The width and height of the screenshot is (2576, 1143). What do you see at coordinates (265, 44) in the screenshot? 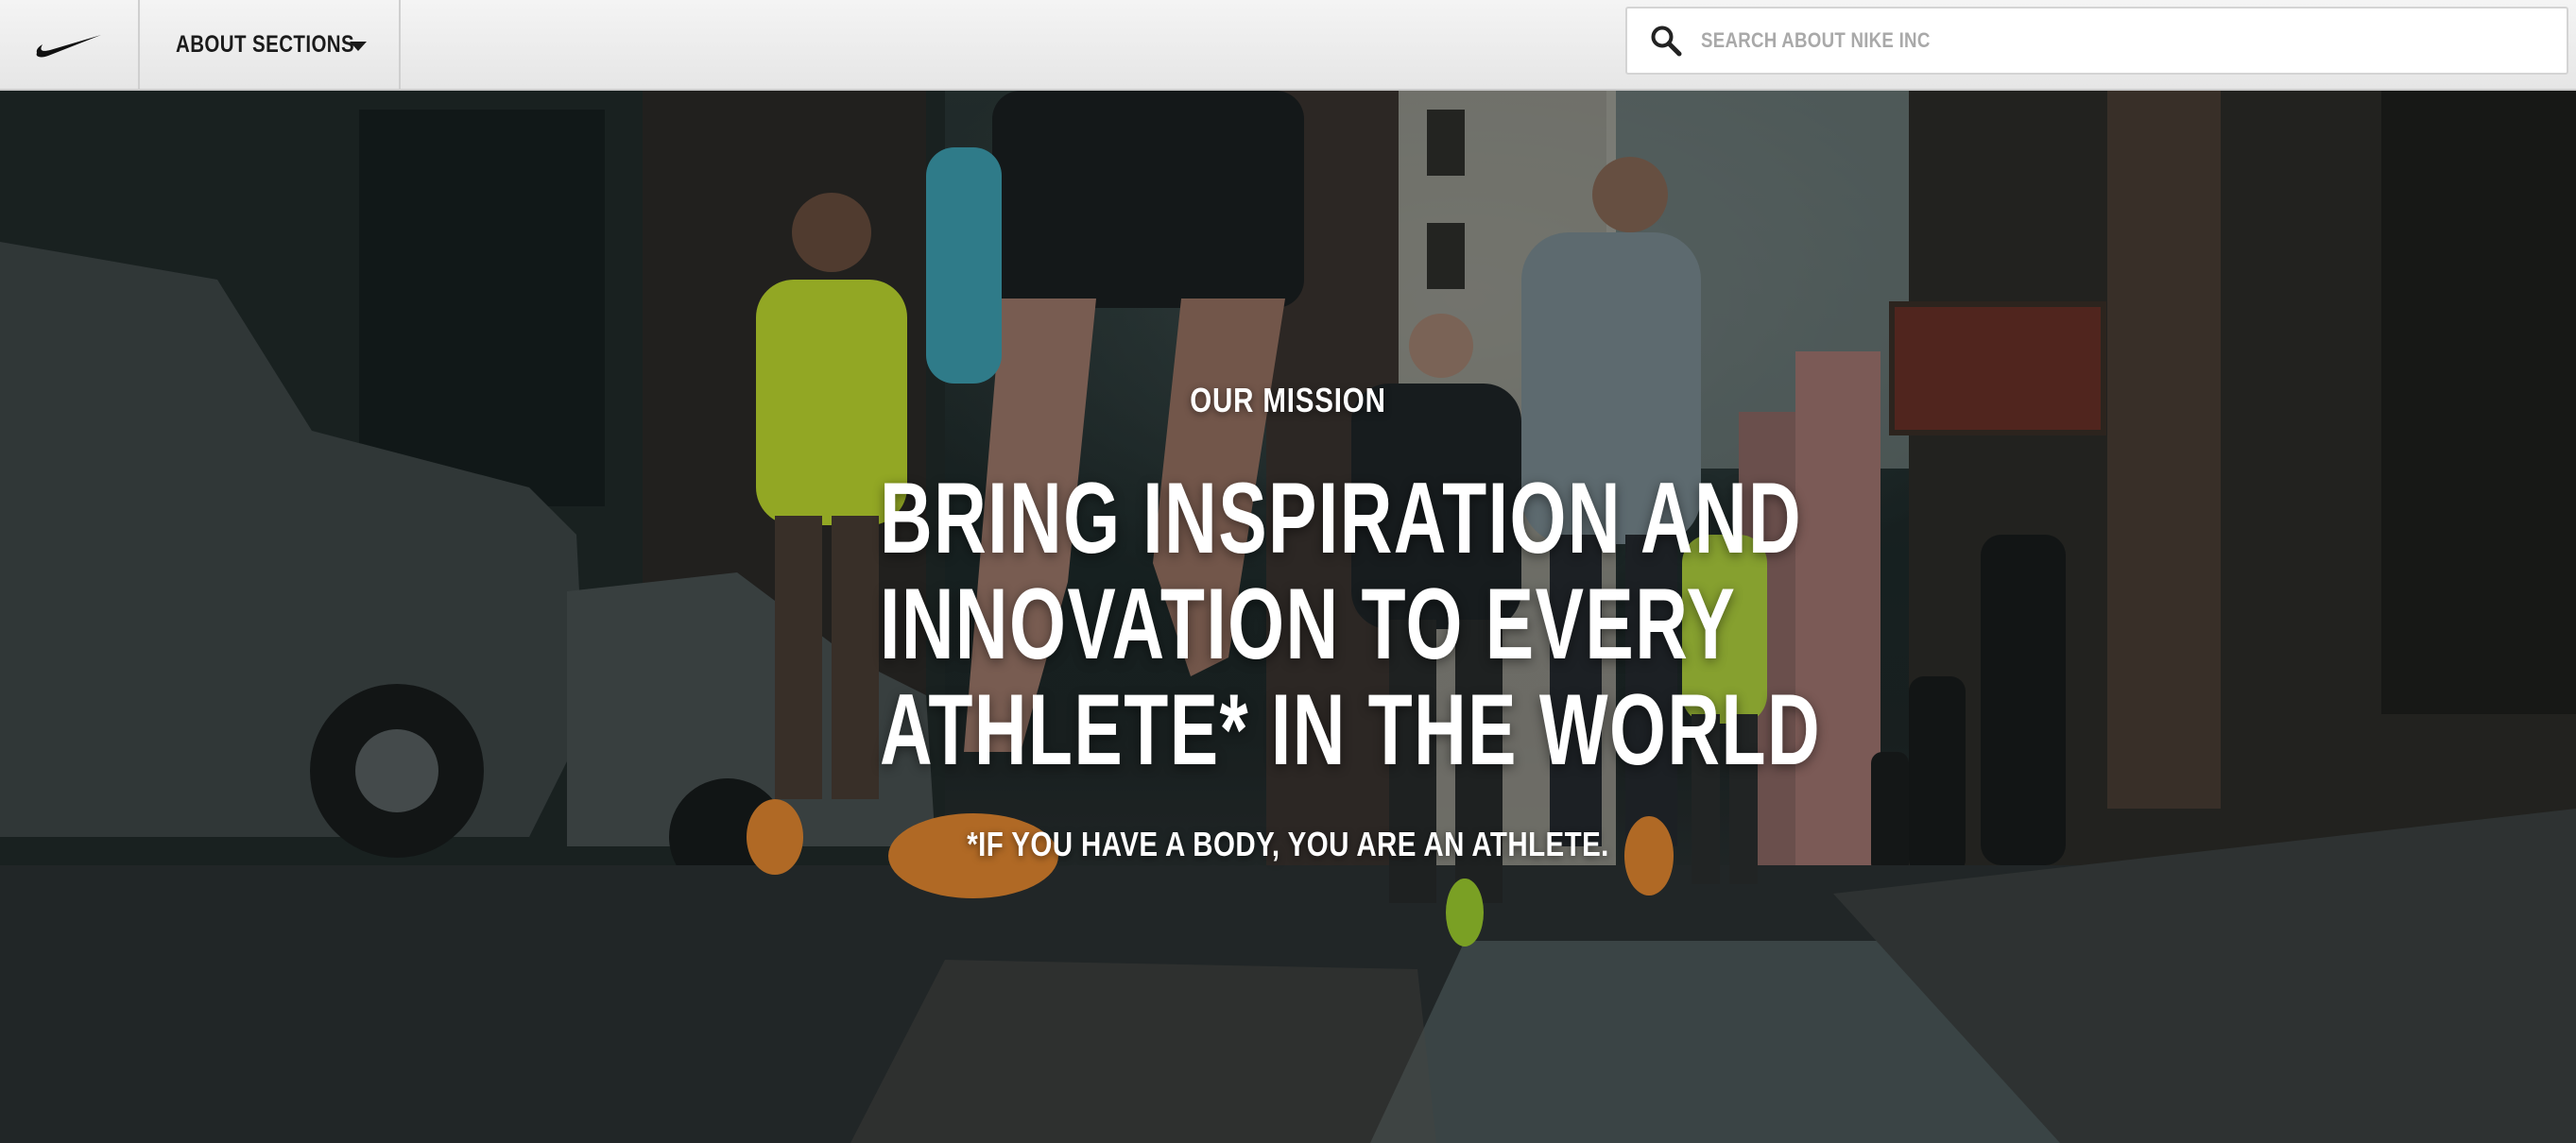
I see `about-sections-label: ABOUT SECTIONS` at bounding box center [265, 44].